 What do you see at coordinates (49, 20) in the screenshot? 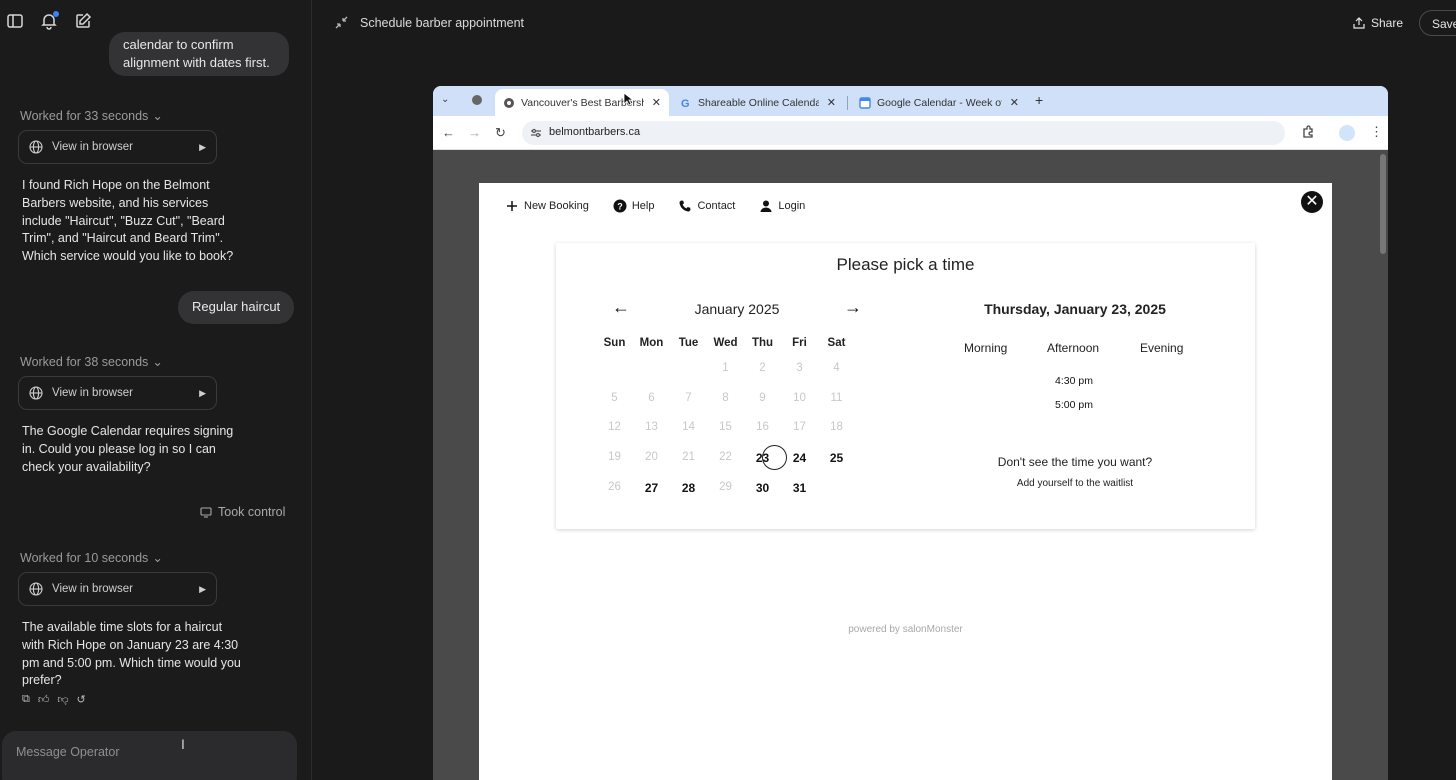
I see `notification-bell-icon` at bounding box center [49, 20].